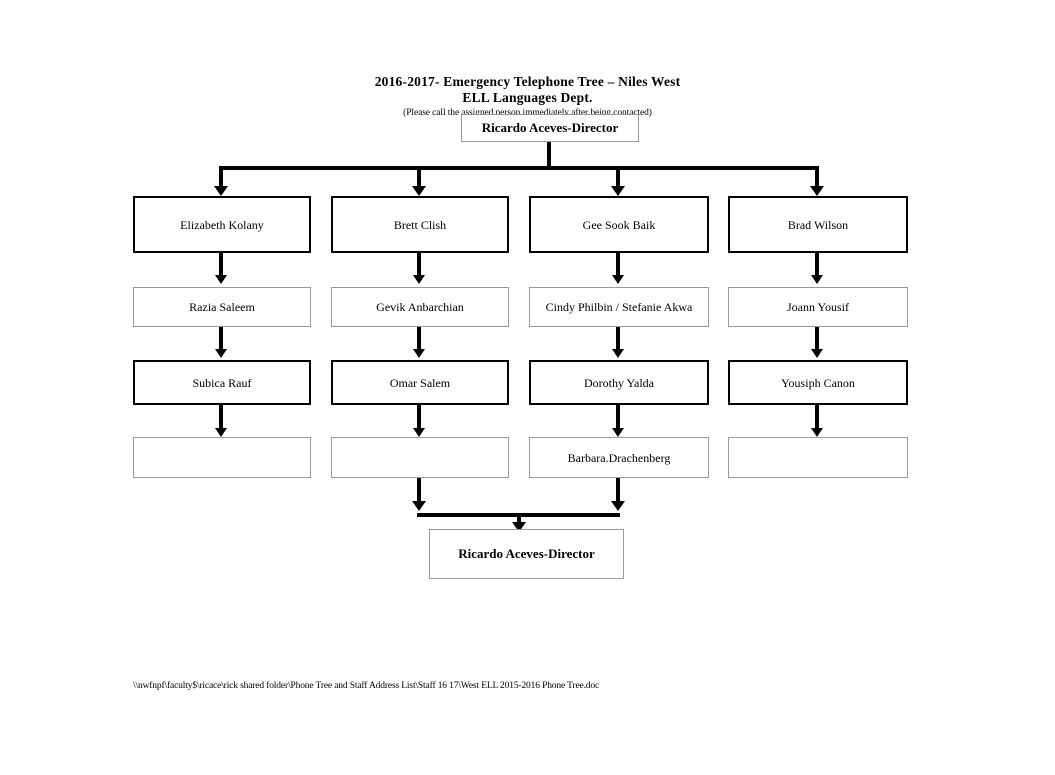  I want to click on node-label: Joann Yousif, so click(817, 307).